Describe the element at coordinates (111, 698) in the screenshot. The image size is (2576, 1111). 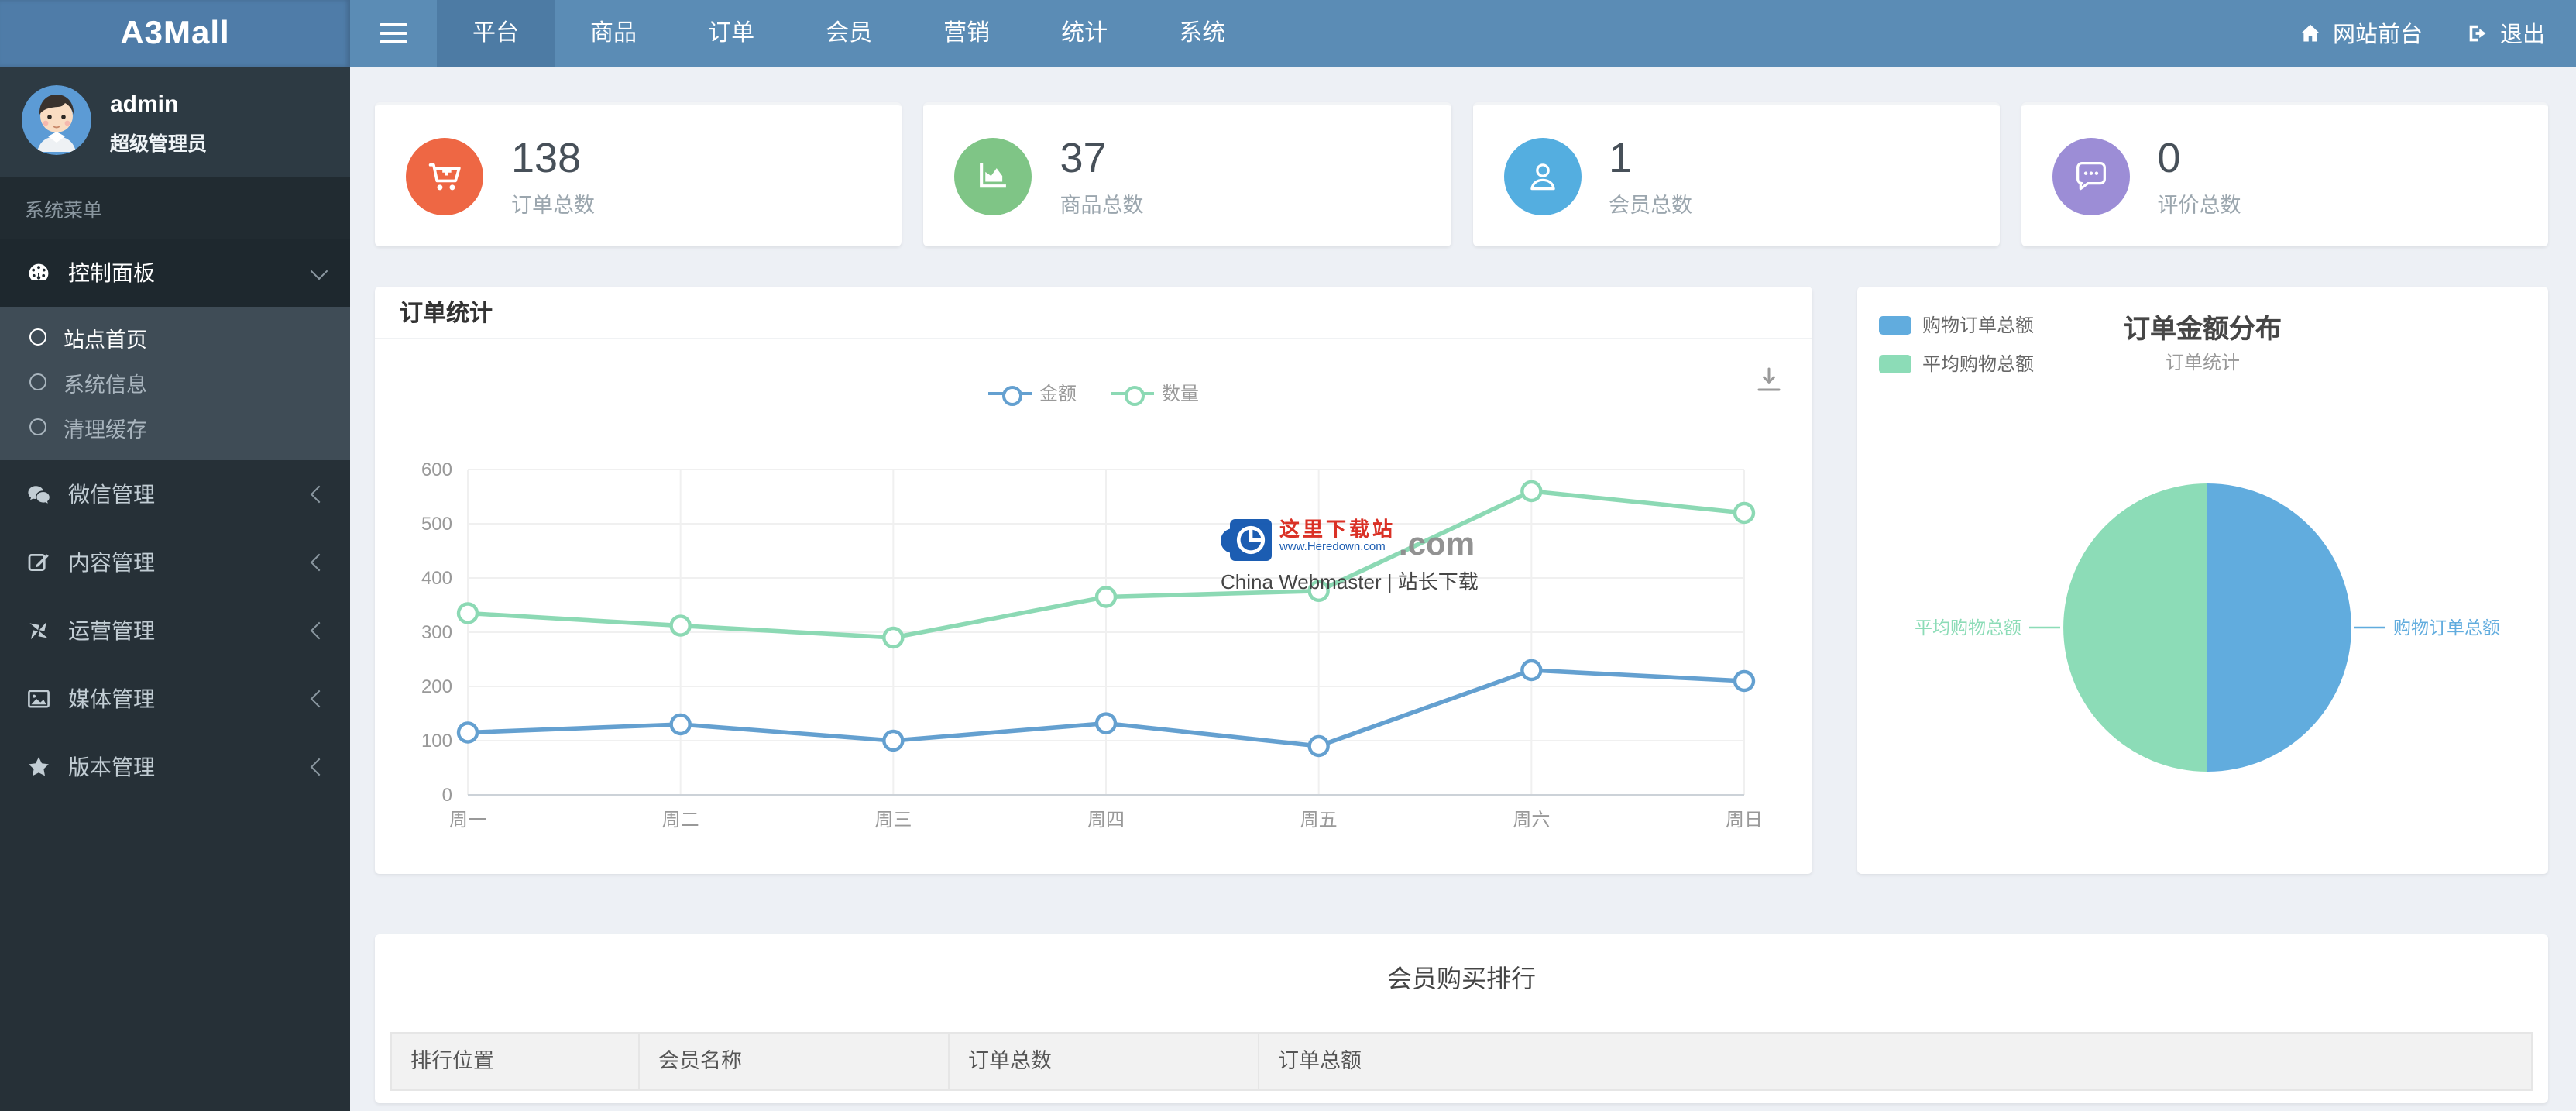
I see `sidebar-item-label: 媒体管理` at that location.